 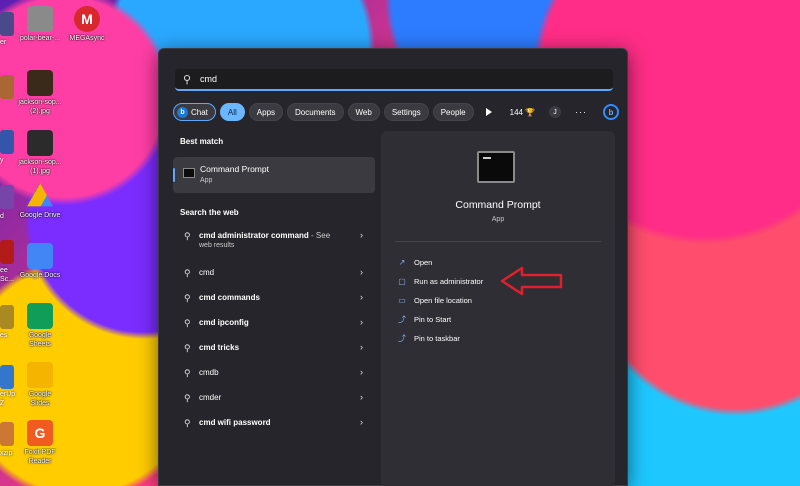 I want to click on web-result-item: ⚲ cmdb ›, so click(x=274, y=373).